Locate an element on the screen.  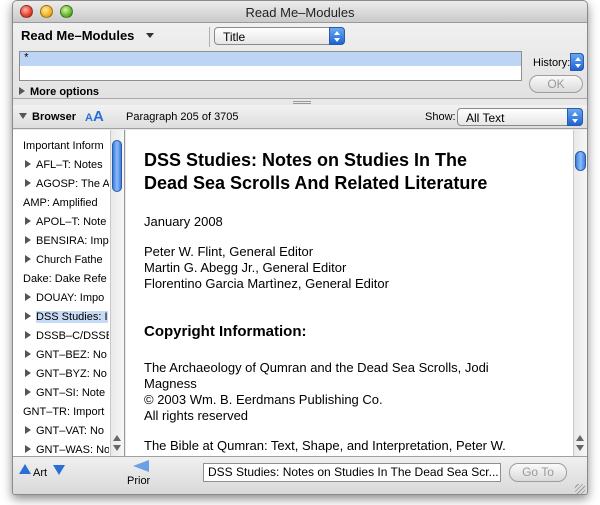
list-item: Dake: Dake Refe is located at coordinates (61, 279).